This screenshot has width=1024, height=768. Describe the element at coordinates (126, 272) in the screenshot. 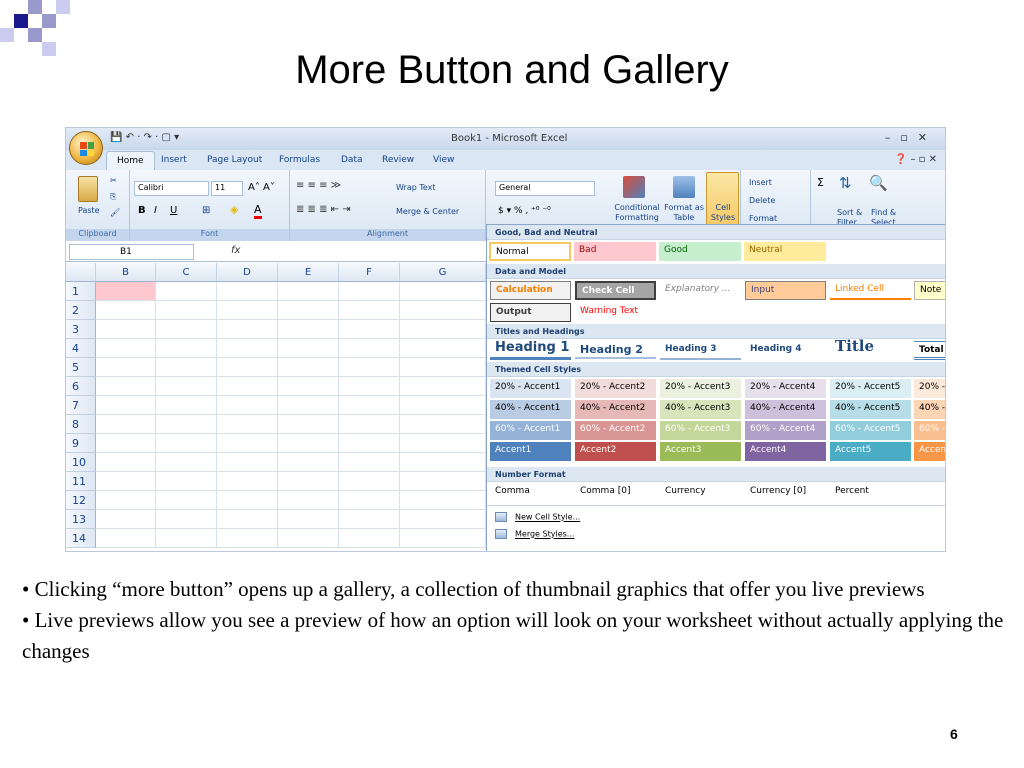

I see `column-header: B` at that location.